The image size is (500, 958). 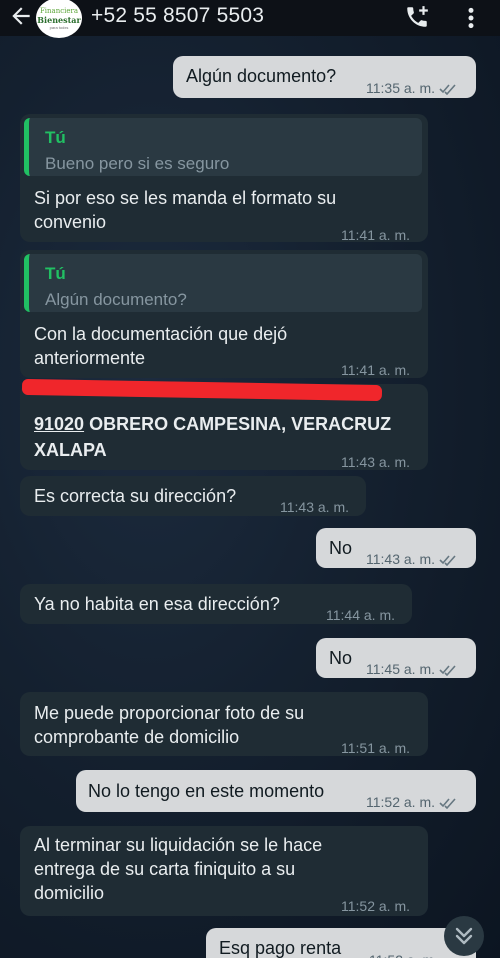 I want to click on message-bubble-incoming: Es correcta su dirección? 11:43 a. m., so click(x=193, y=496).